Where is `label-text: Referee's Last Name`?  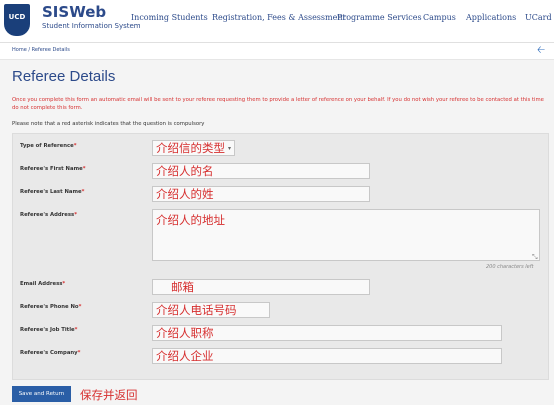
label-text: Referee's Last Name is located at coordinates (51, 192).